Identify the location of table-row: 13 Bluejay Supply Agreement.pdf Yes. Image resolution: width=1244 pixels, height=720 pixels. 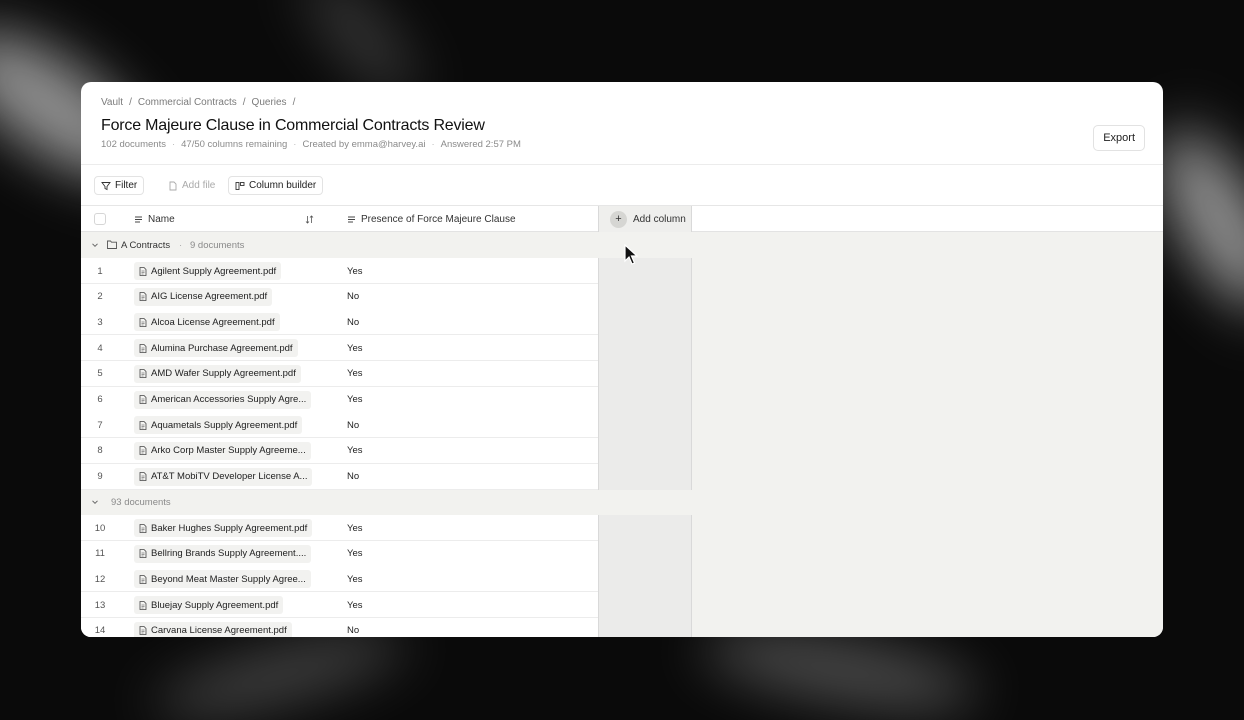
(386, 605).